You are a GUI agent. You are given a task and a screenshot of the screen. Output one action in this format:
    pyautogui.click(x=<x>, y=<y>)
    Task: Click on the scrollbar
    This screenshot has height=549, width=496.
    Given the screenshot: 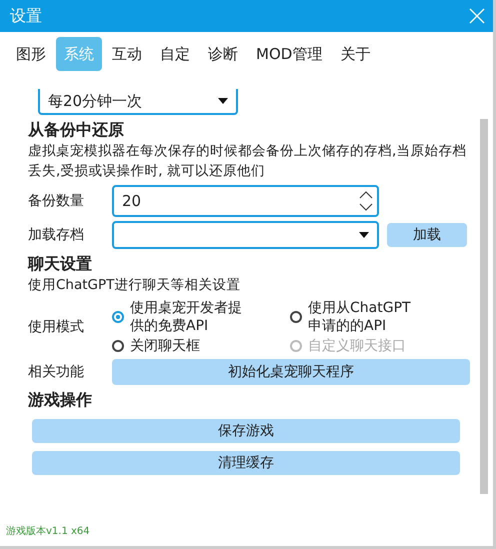 What is the action you would take?
    pyautogui.click(x=484, y=306)
    